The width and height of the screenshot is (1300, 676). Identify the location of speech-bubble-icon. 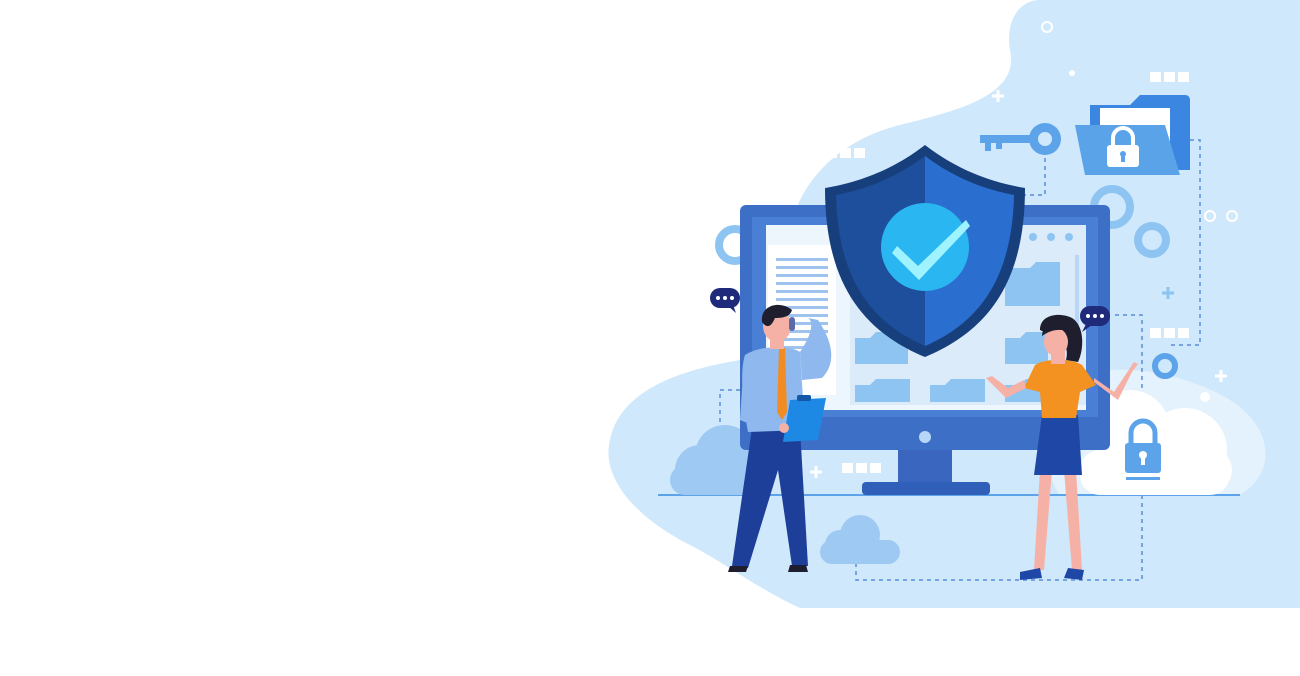
(725, 300).